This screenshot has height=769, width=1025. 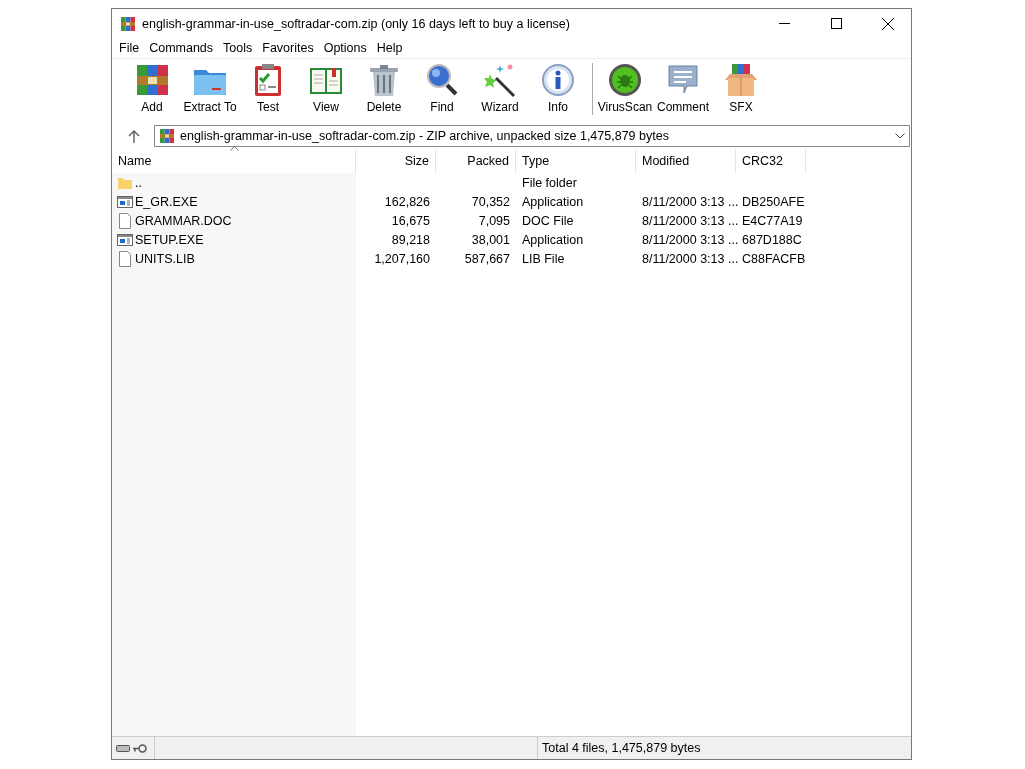 I want to click on magic-wand-icon, so click(x=500, y=81).